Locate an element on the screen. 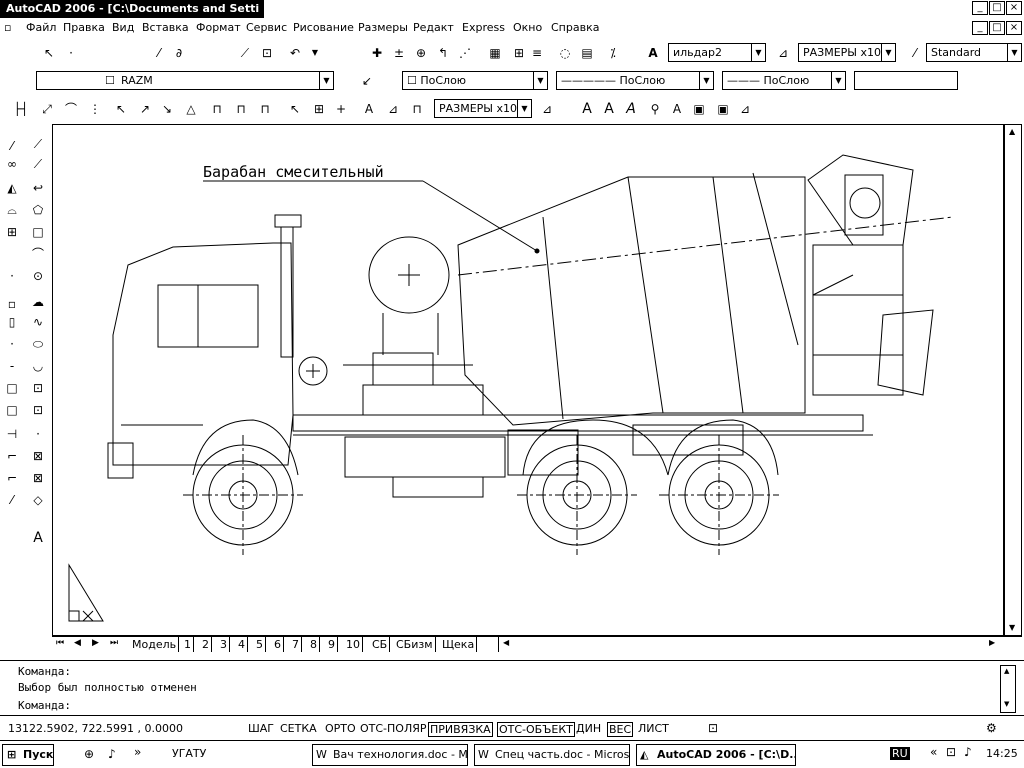  join-icon: ⊣ is located at coordinates (12, 434).